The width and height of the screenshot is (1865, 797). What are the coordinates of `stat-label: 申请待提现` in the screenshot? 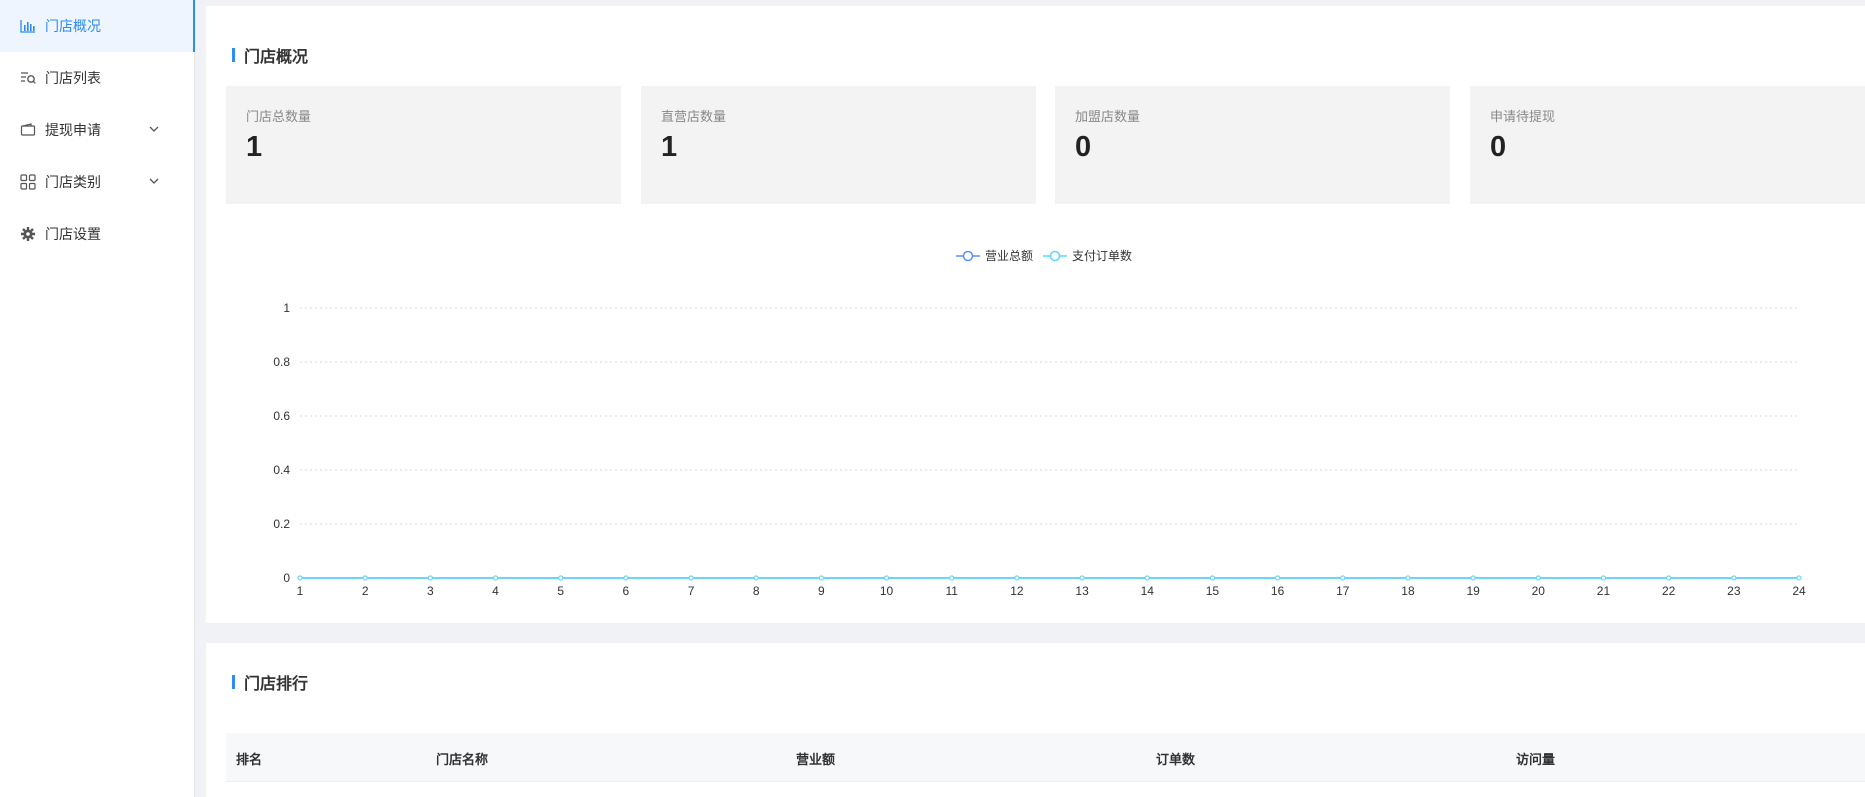 It's located at (1523, 117).